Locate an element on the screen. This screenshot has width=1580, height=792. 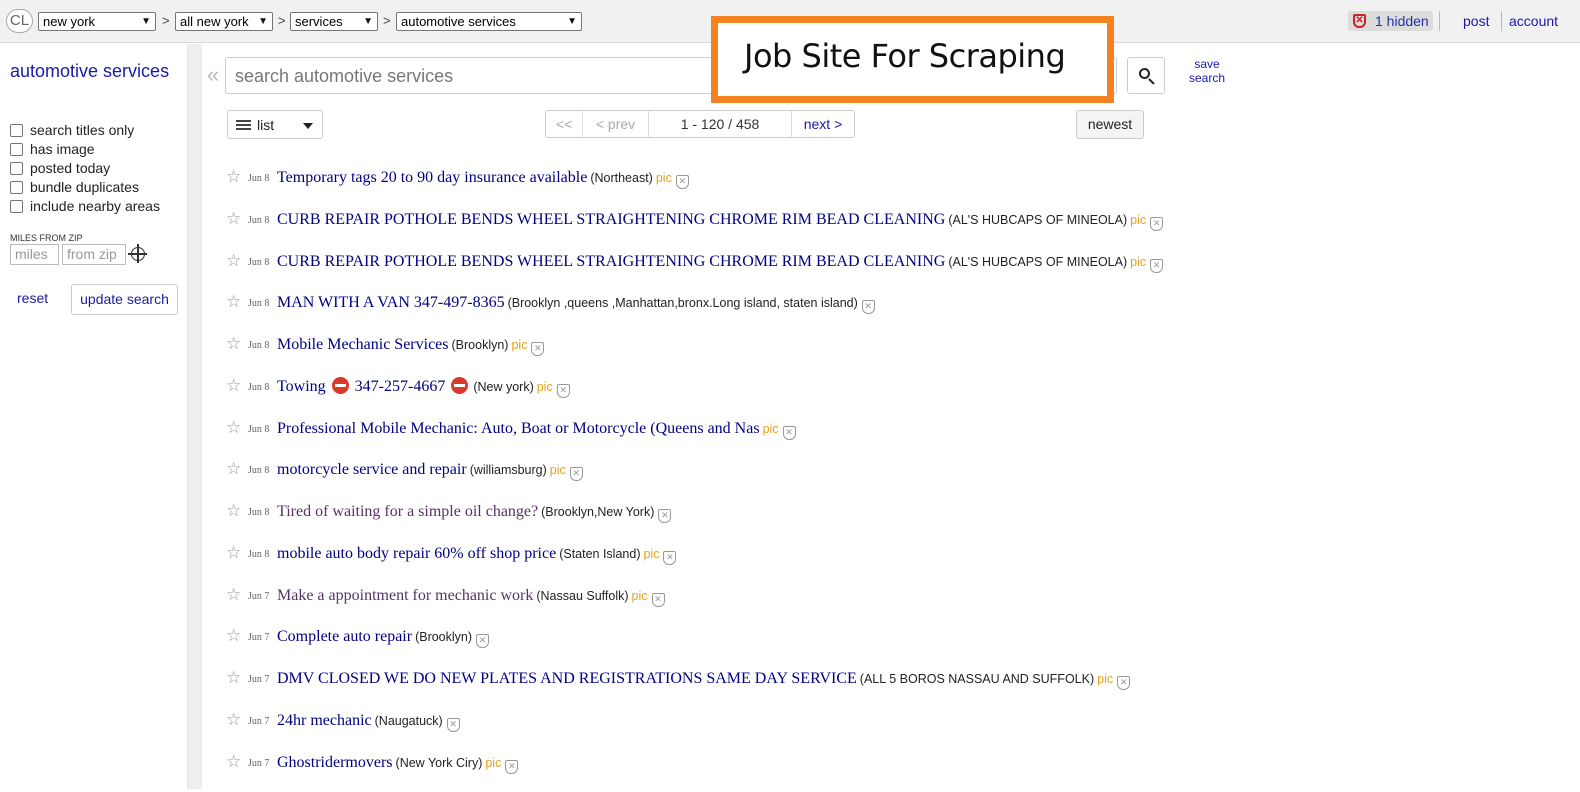
posting-neighborhood: (New york) is located at coordinates (503, 387).